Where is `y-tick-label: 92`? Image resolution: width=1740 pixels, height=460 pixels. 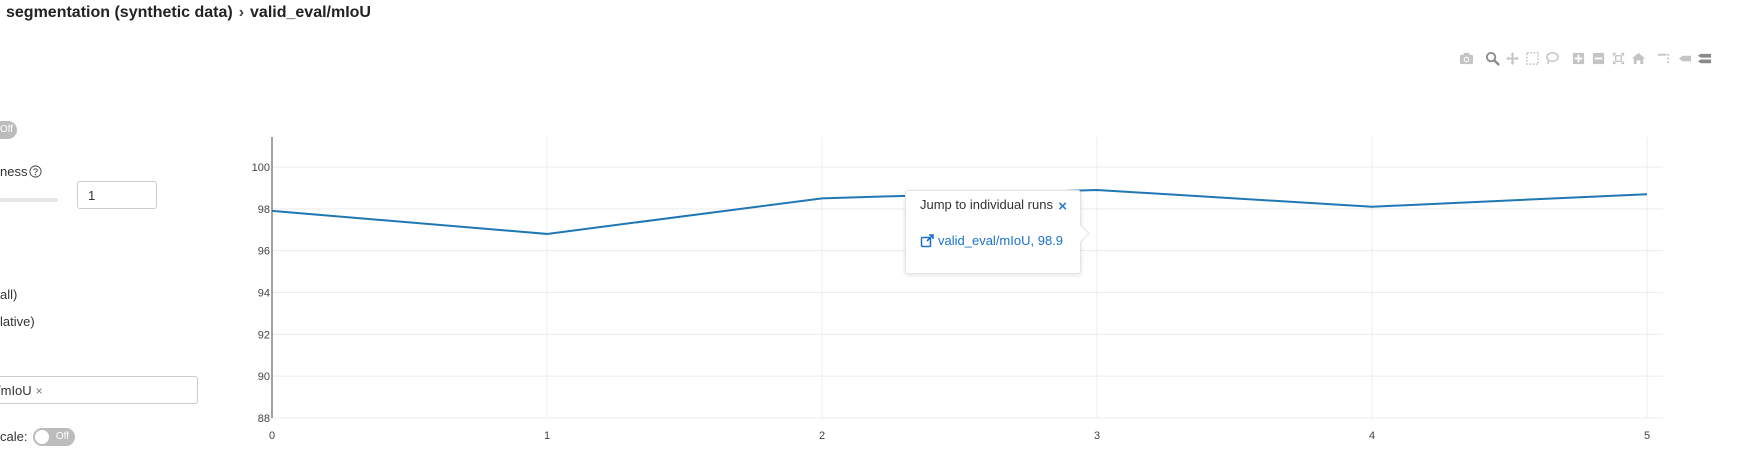
y-tick-label: 92 is located at coordinates (264, 335).